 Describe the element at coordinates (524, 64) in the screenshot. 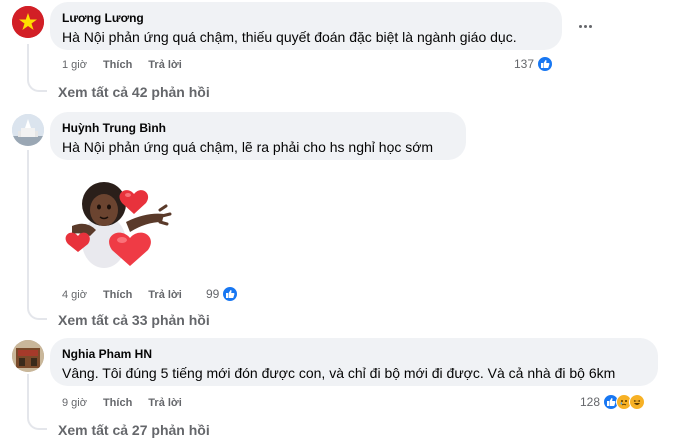

I see `reaction-count: 137` at that location.